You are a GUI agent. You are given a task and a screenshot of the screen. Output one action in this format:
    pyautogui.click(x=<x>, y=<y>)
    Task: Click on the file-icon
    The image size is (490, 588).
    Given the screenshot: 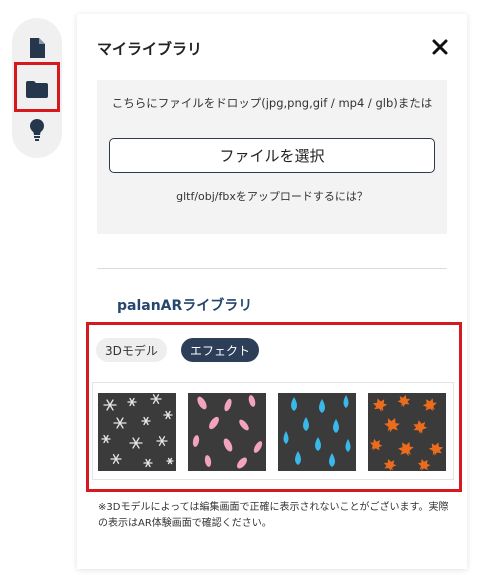 What is the action you would take?
    pyautogui.click(x=37, y=48)
    